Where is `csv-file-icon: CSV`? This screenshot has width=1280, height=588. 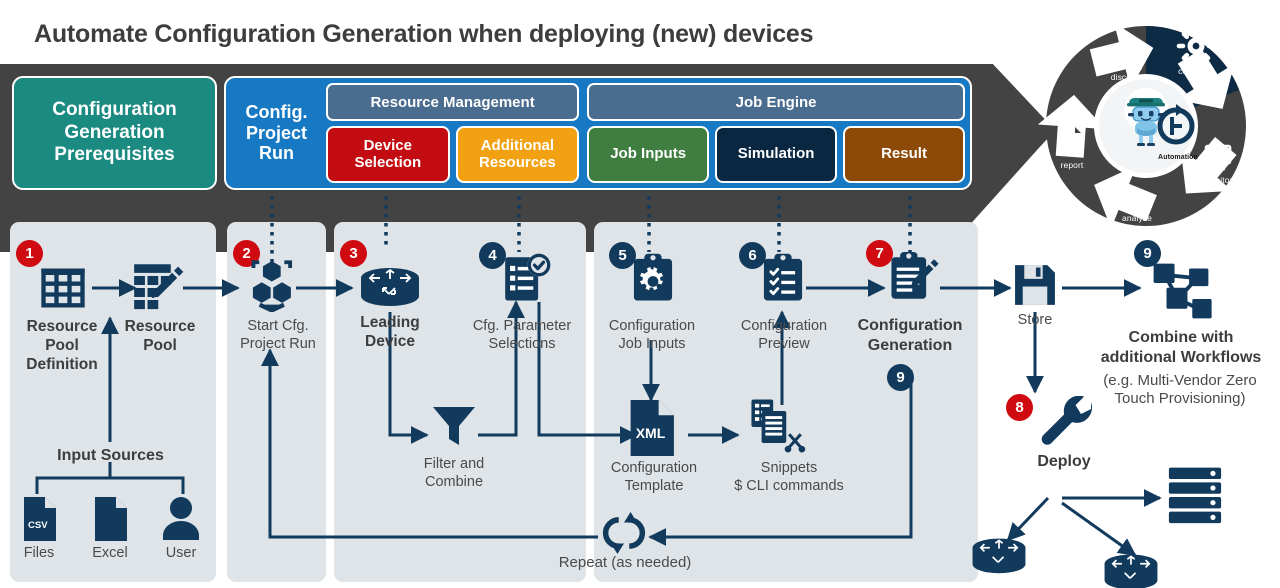
csv-file-icon: CSV is located at coordinates (39, 519).